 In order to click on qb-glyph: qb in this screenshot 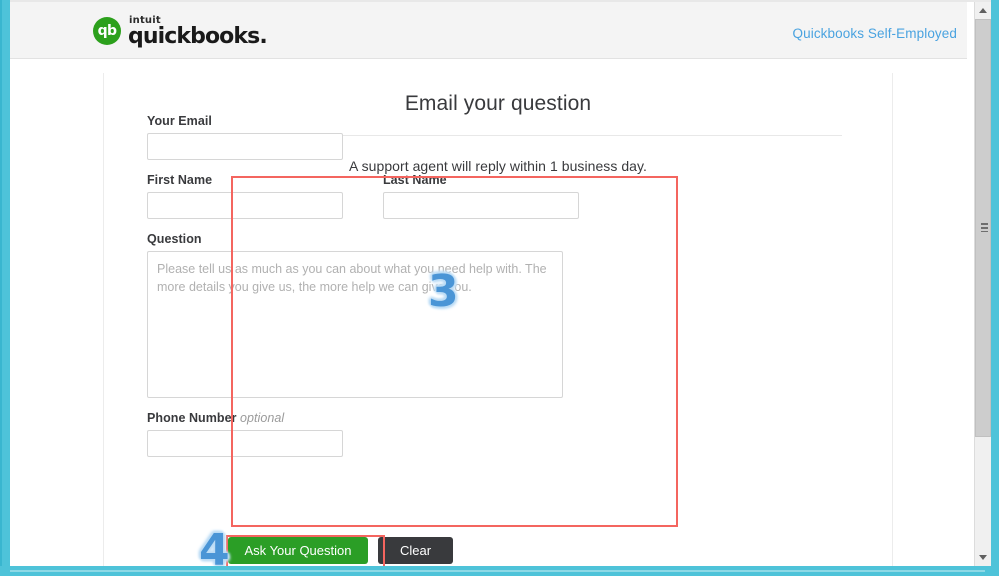, I will do `click(107, 31)`.